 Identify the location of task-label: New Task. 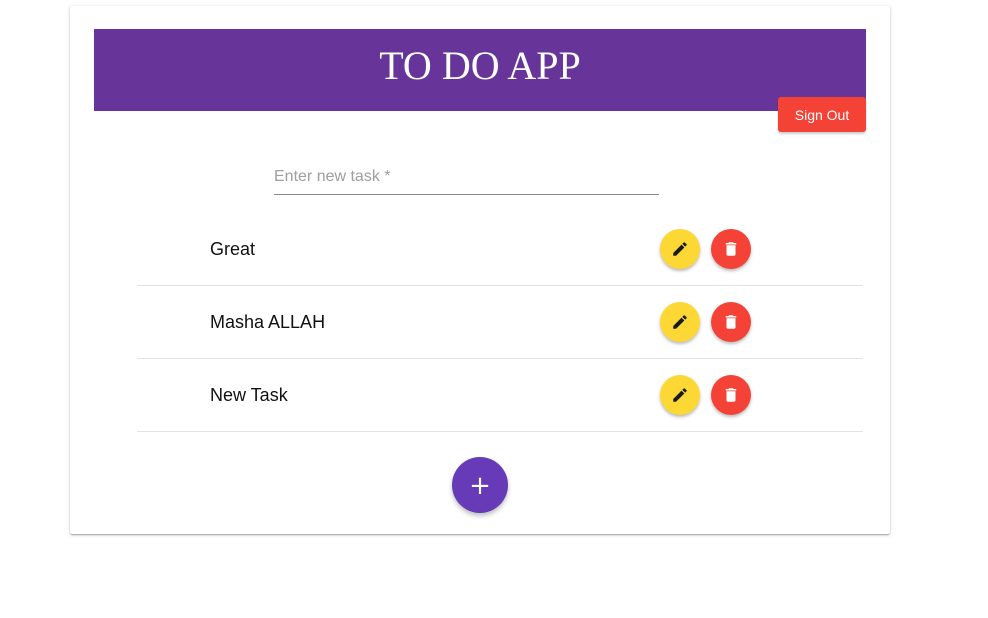
(249, 395).